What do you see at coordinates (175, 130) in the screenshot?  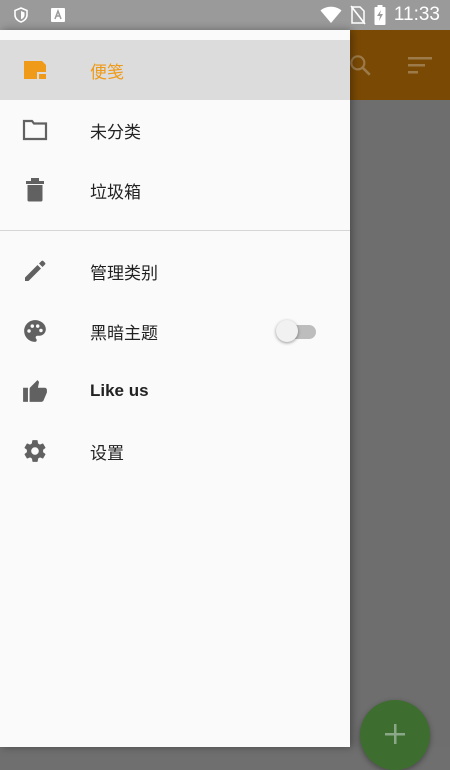 I see `drawer-item-uncategorized: 未分类` at bounding box center [175, 130].